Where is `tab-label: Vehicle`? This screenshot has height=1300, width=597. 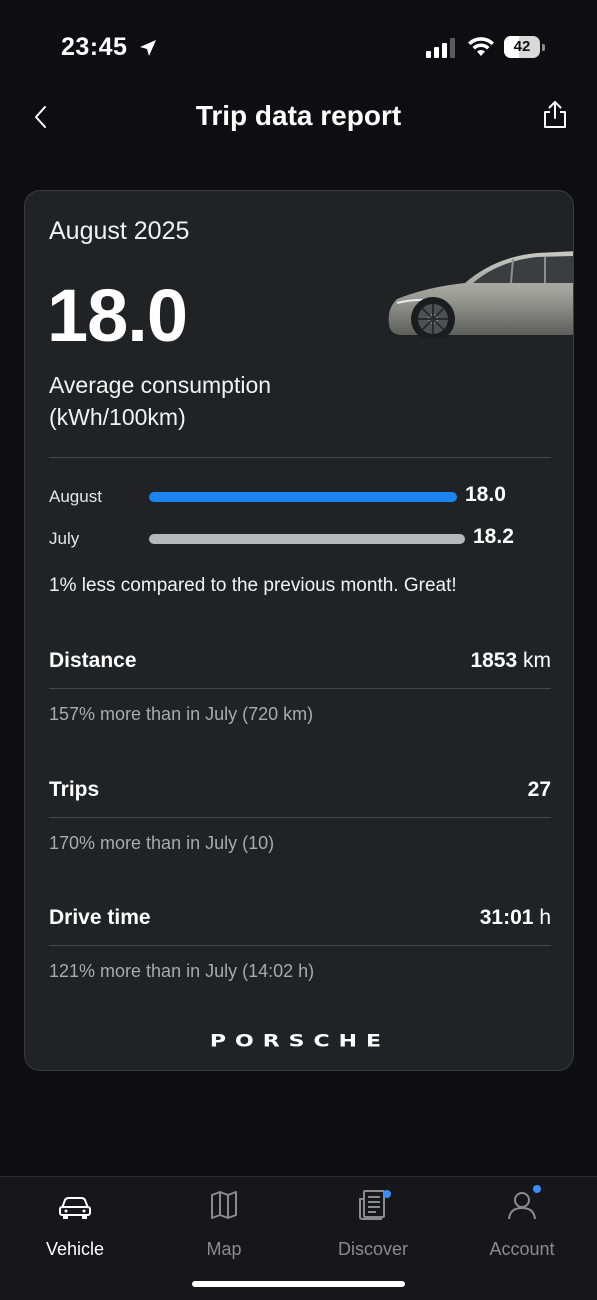
tab-label: Vehicle is located at coordinates (75, 1249).